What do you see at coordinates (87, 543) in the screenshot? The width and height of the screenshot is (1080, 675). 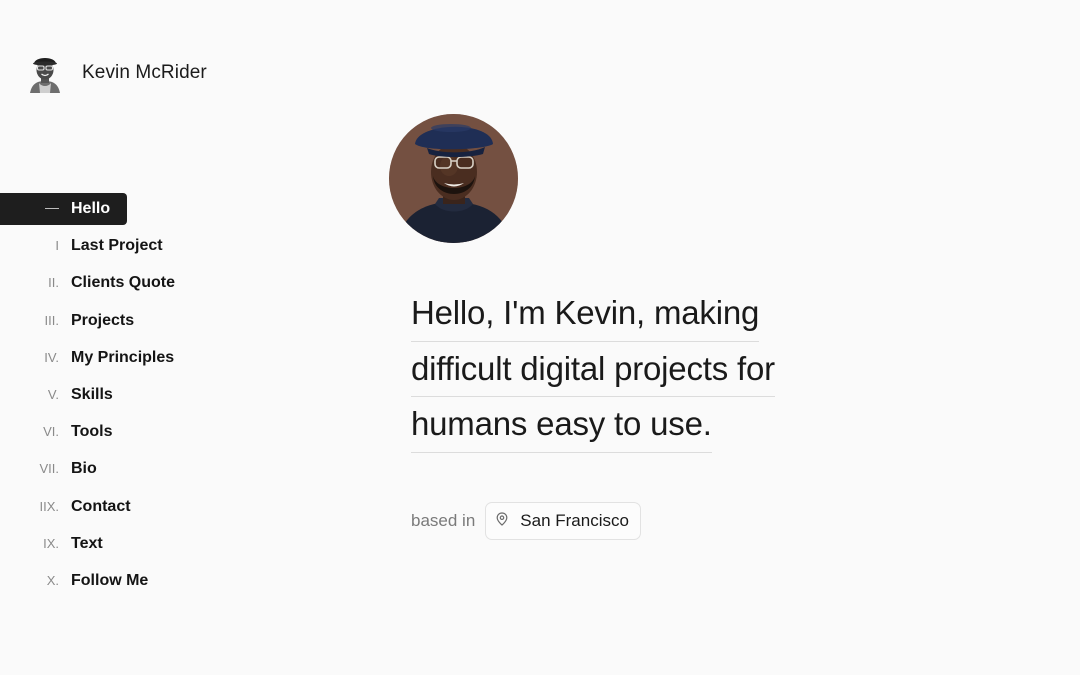 I see `nav-item-label: Text` at bounding box center [87, 543].